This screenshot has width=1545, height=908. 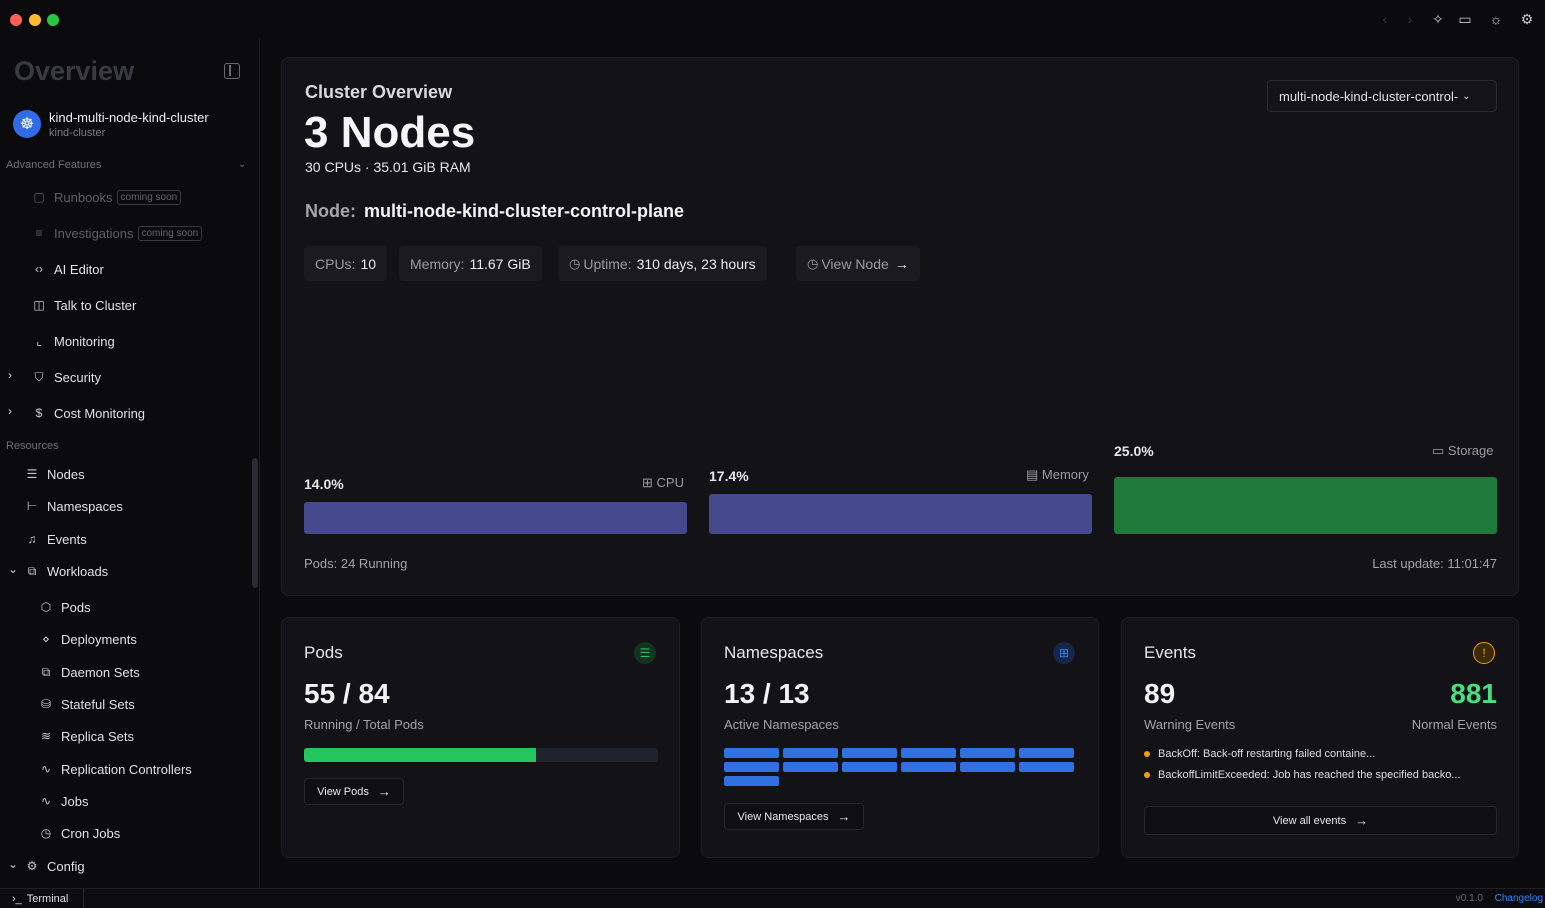 I want to click on sidebar-scrollbar, so click(x=255, y=523).